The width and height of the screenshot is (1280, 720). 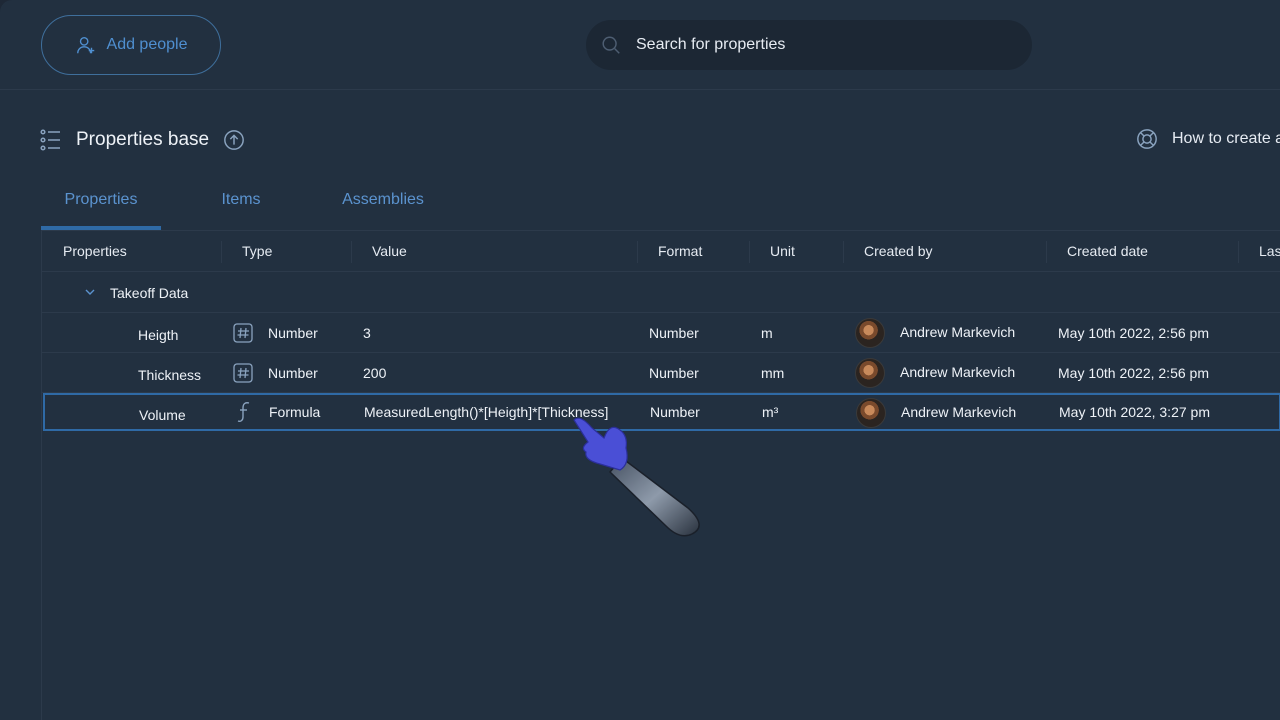 I want to click on tab-properties: Properties, so click(x=101, y=205).